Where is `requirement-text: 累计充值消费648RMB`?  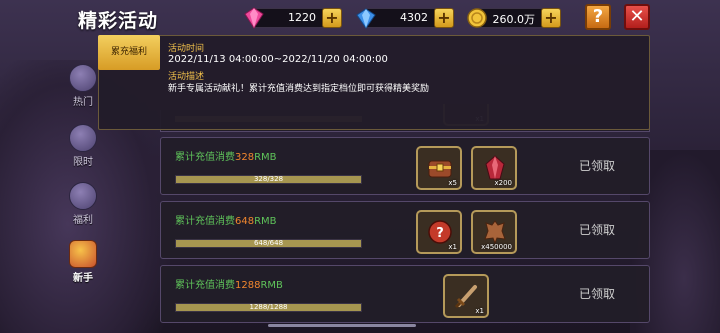
requirement-text: 累计充值消费648RMB is located at coordinates (226, 219).